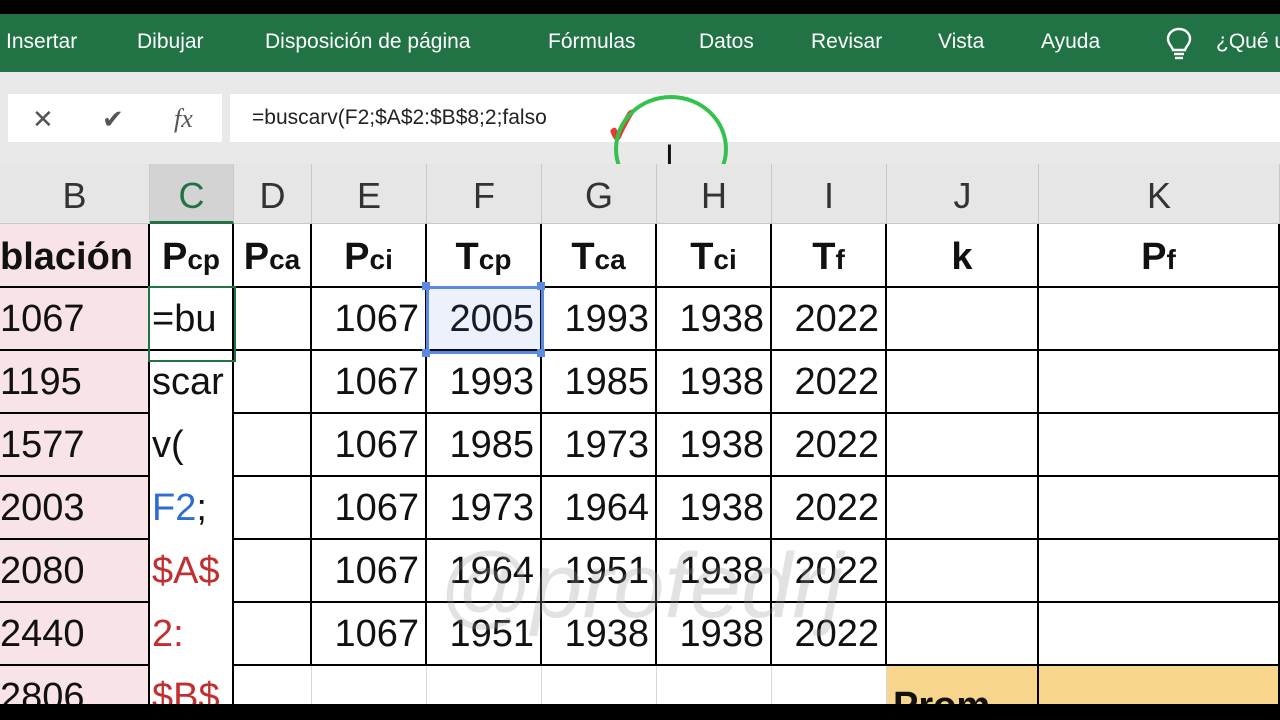  I want to click on cell-c8: $B$, so click(192, 685).